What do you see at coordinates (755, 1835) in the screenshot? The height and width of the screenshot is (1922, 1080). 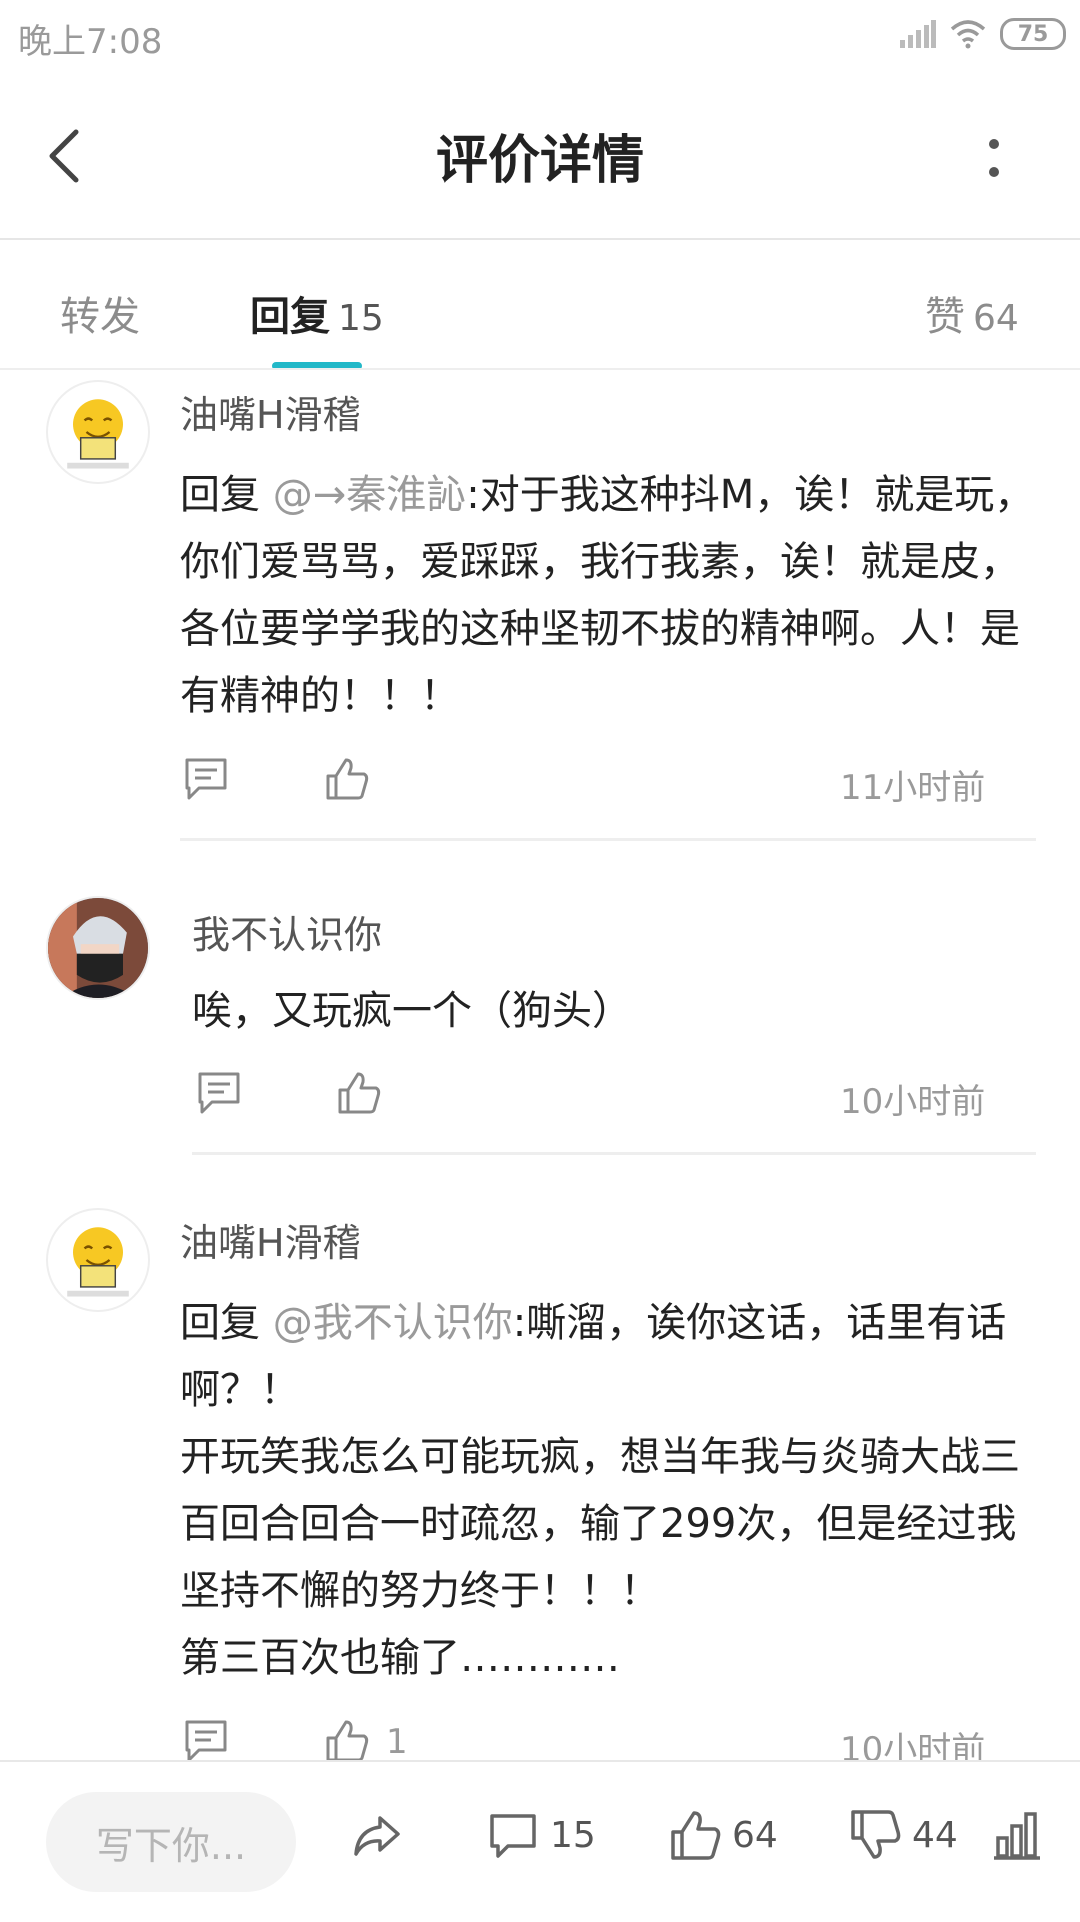 I see `like-count: 64` at bounding box center [755, 1835].